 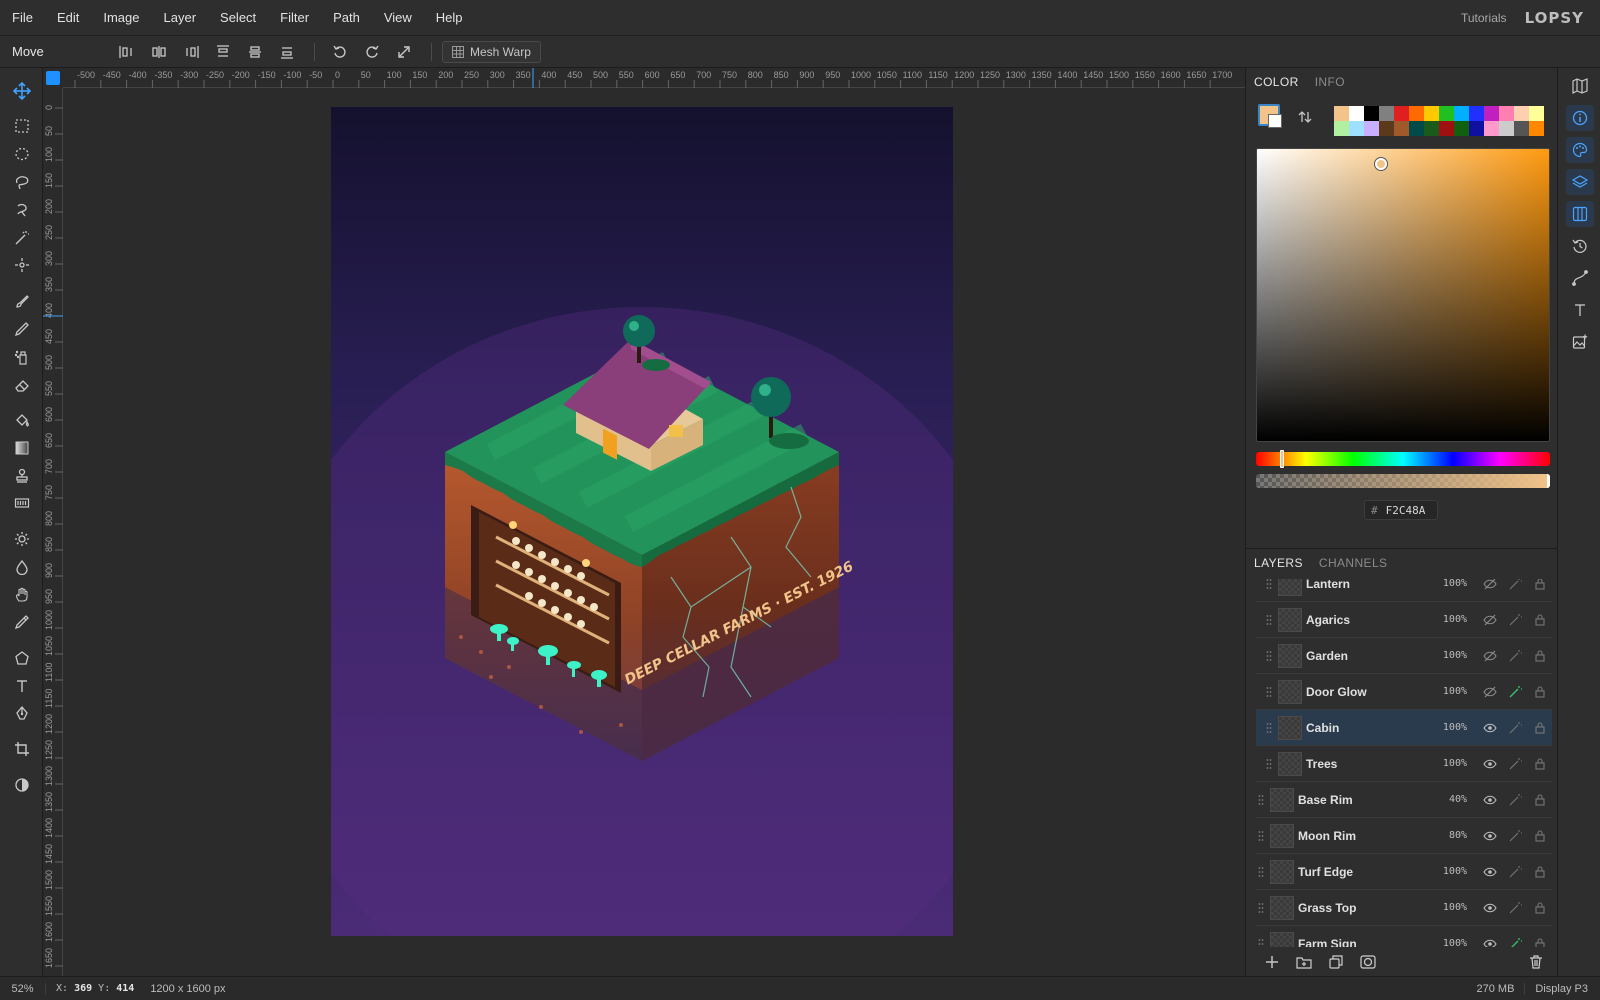 What do you see at coordinates (121, 17) in the screenshot?
I see `menu-image: Image` at bounding box center [121, 17].